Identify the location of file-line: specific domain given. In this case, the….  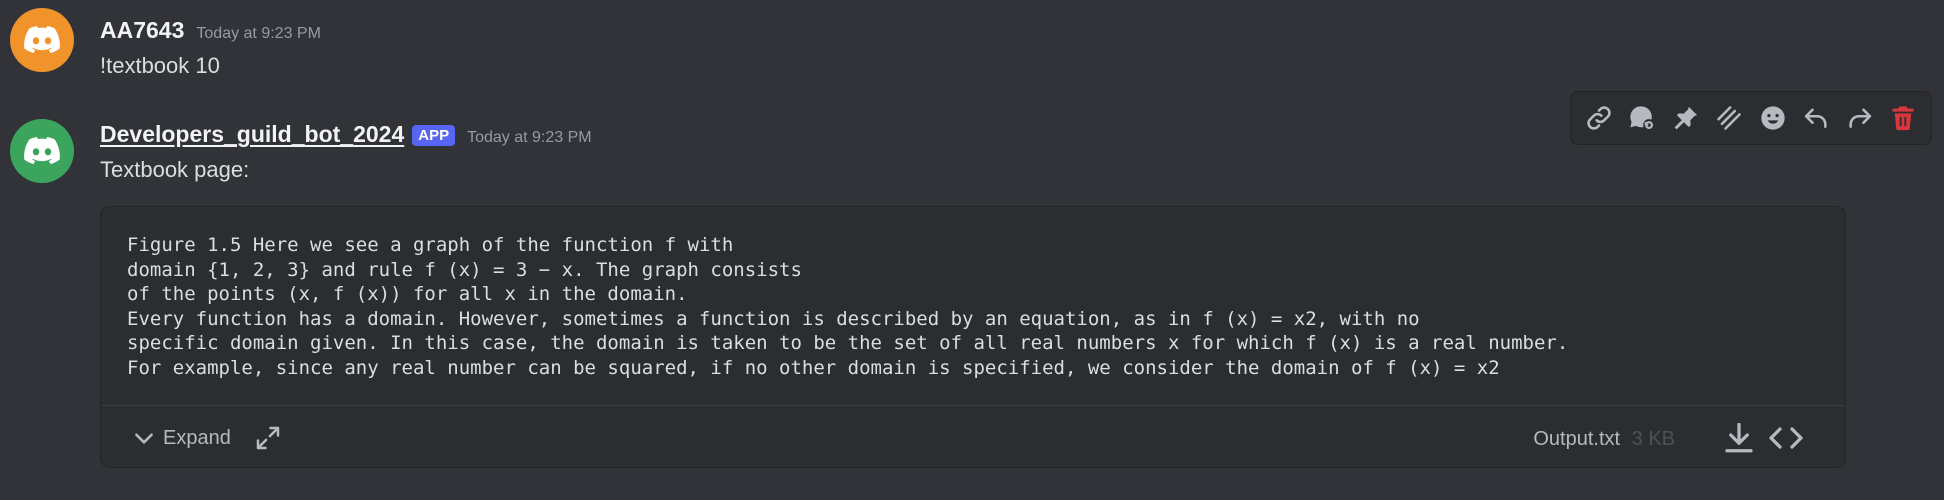
(848, 343).